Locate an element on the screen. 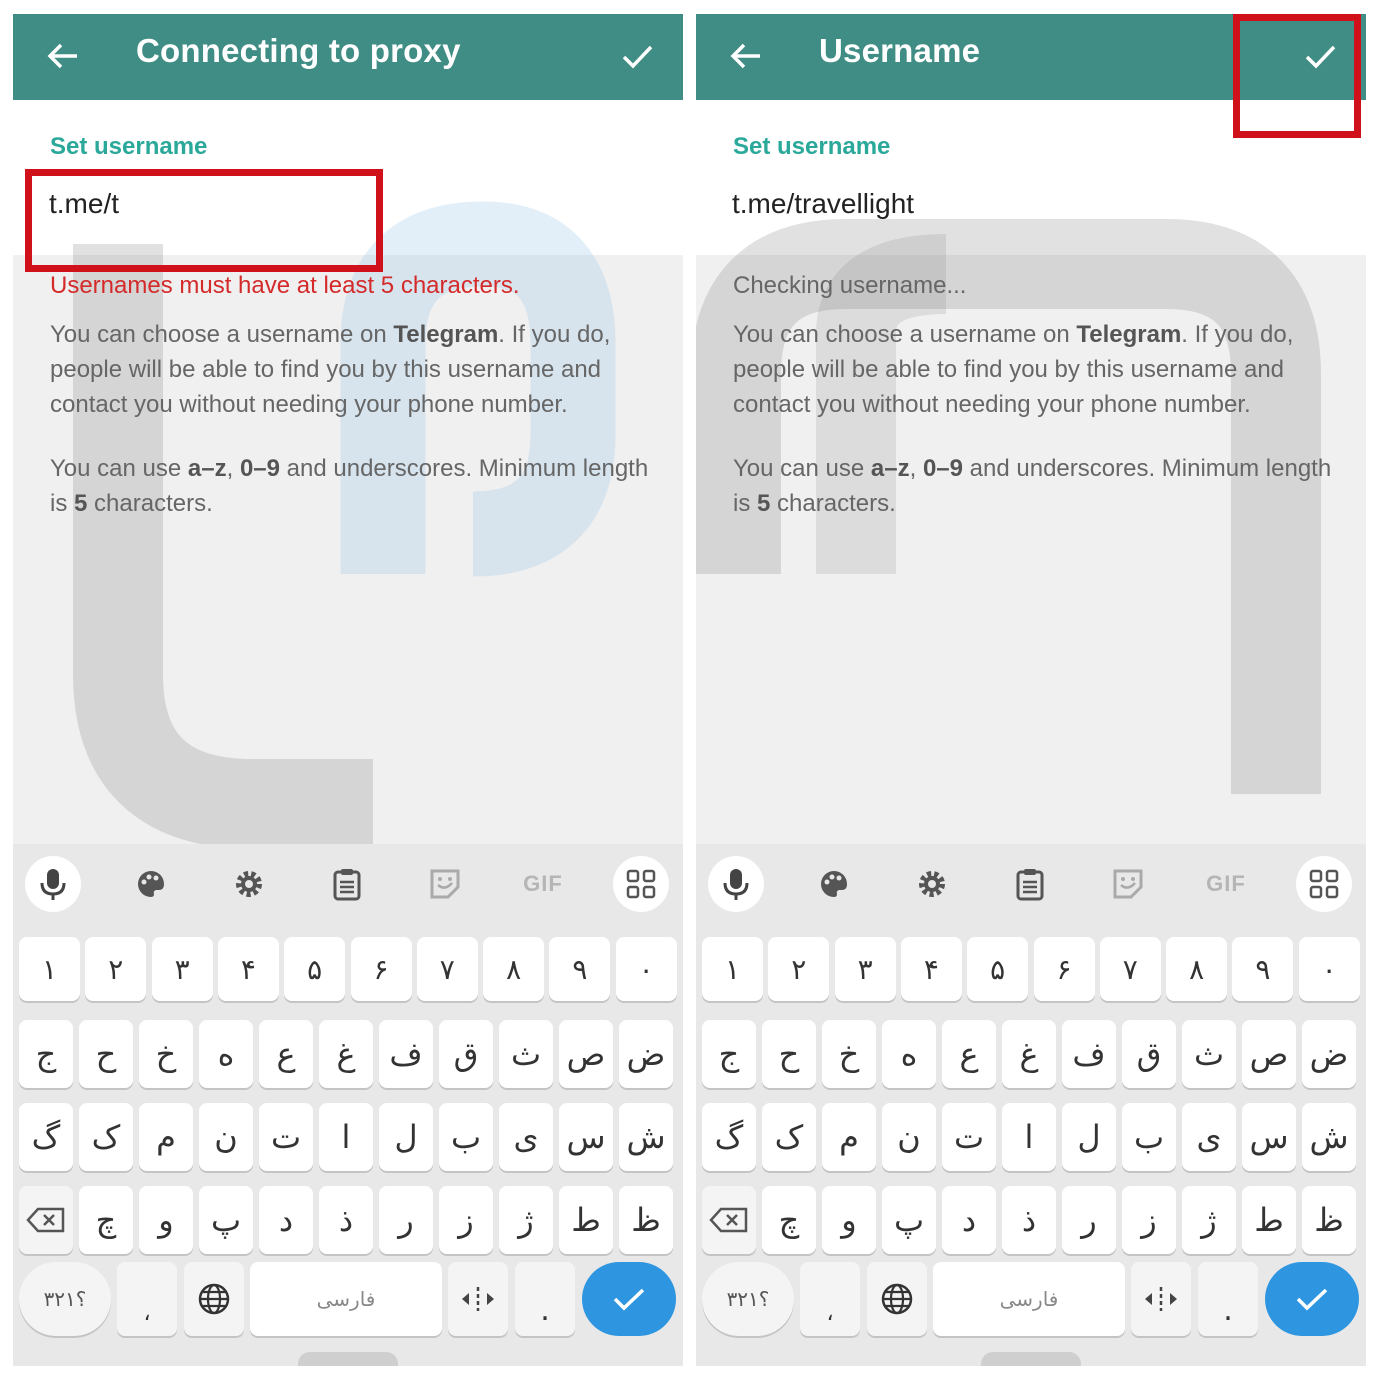 This screenshot has height=1379, width=1379. key-letter: ه is located at coordinates (226, 1054).